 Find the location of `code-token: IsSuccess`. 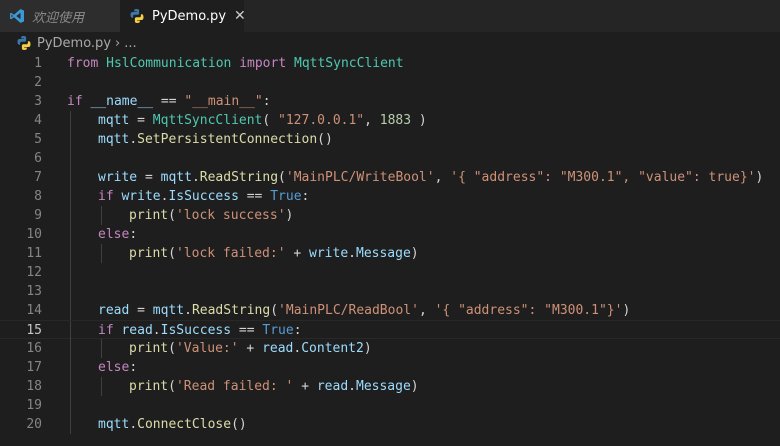

code-token: IsSuccess is located at coordinates (203, 196).